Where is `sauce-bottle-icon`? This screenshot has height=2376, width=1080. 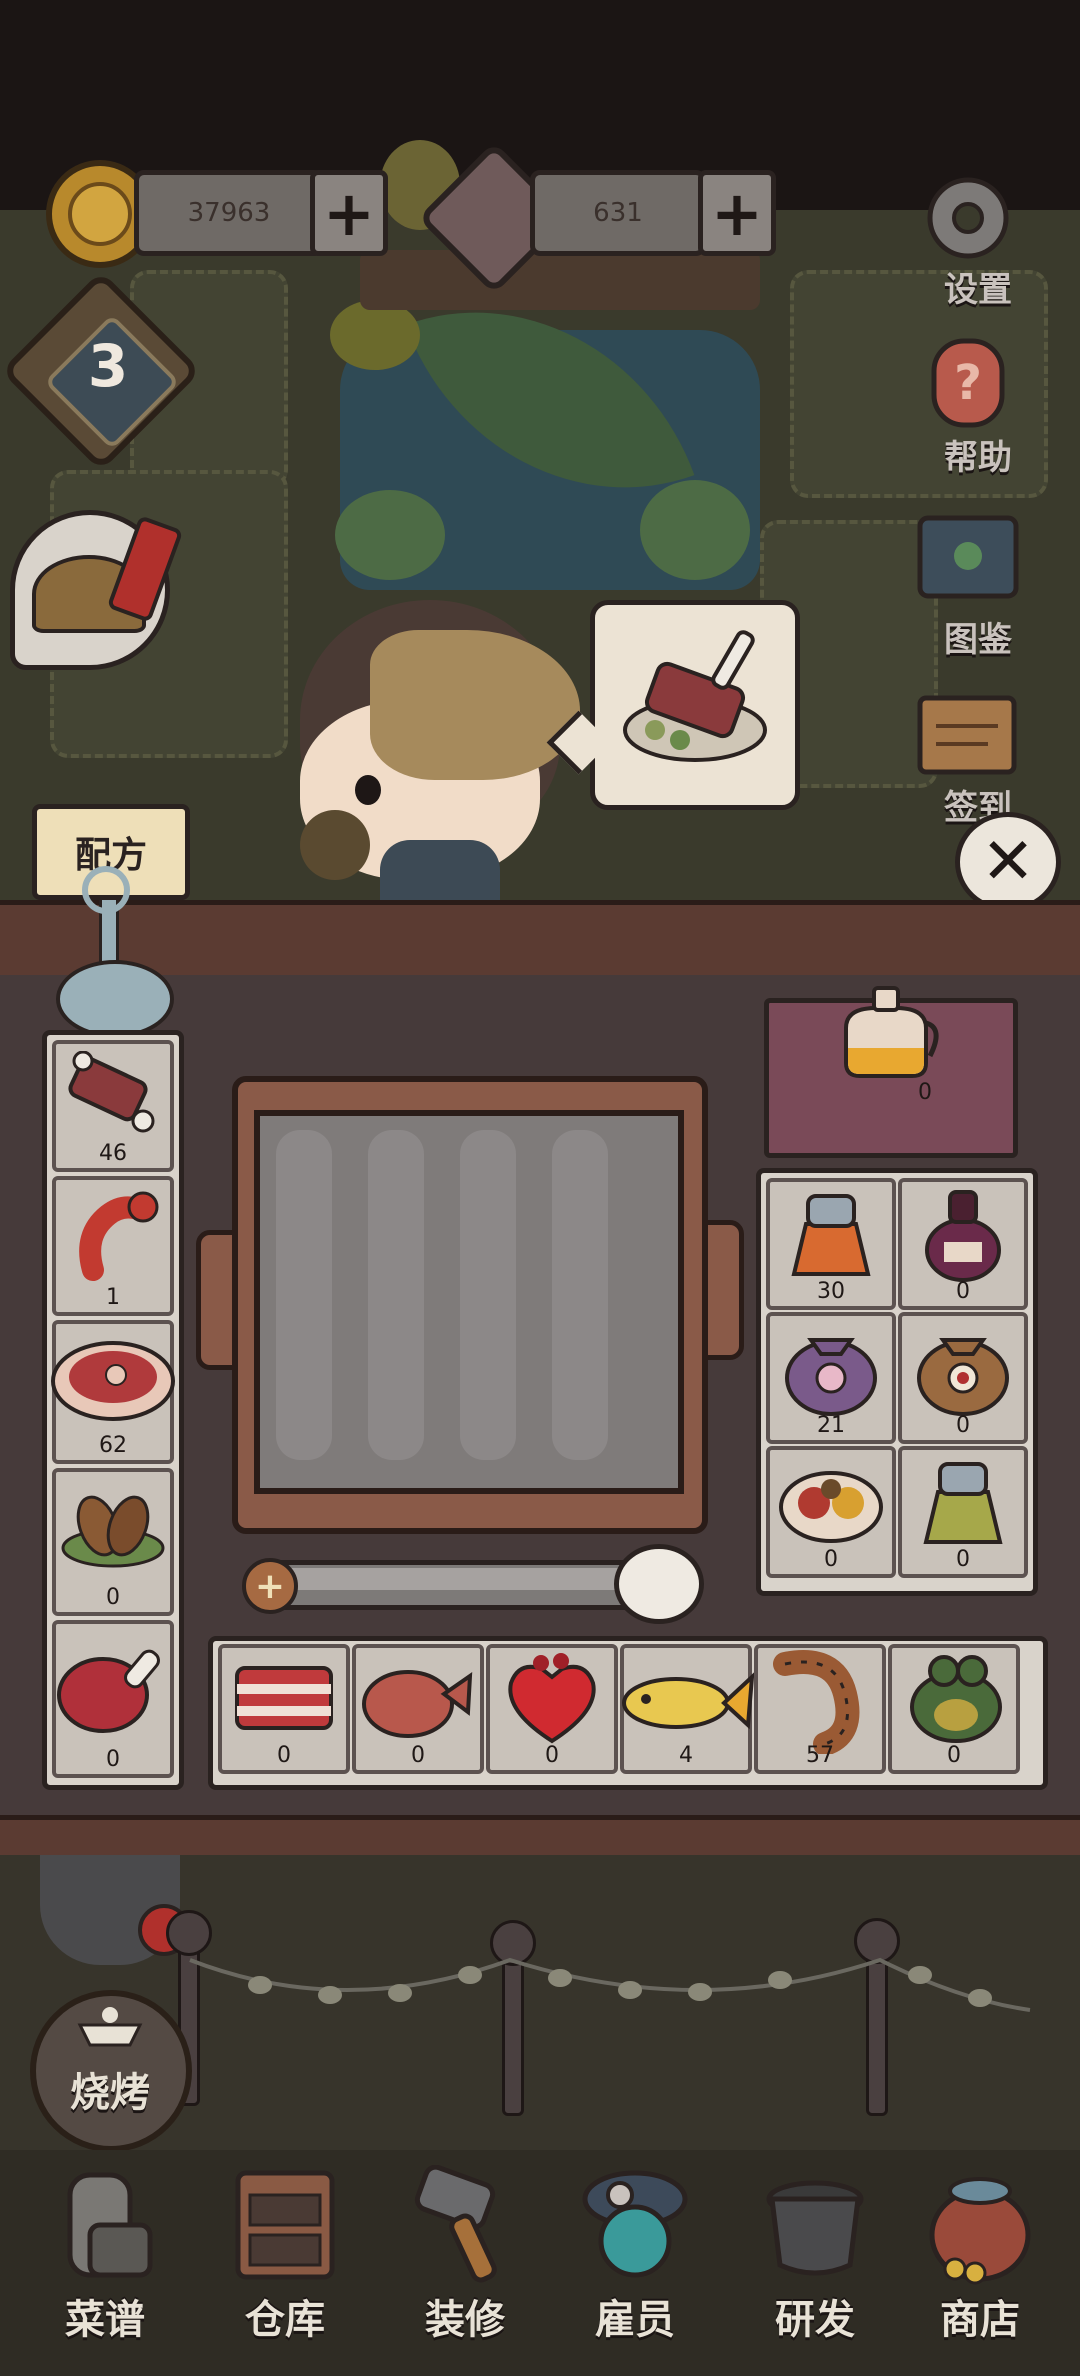
sauce-bottle-icon is located at coordinates (963, 1236).